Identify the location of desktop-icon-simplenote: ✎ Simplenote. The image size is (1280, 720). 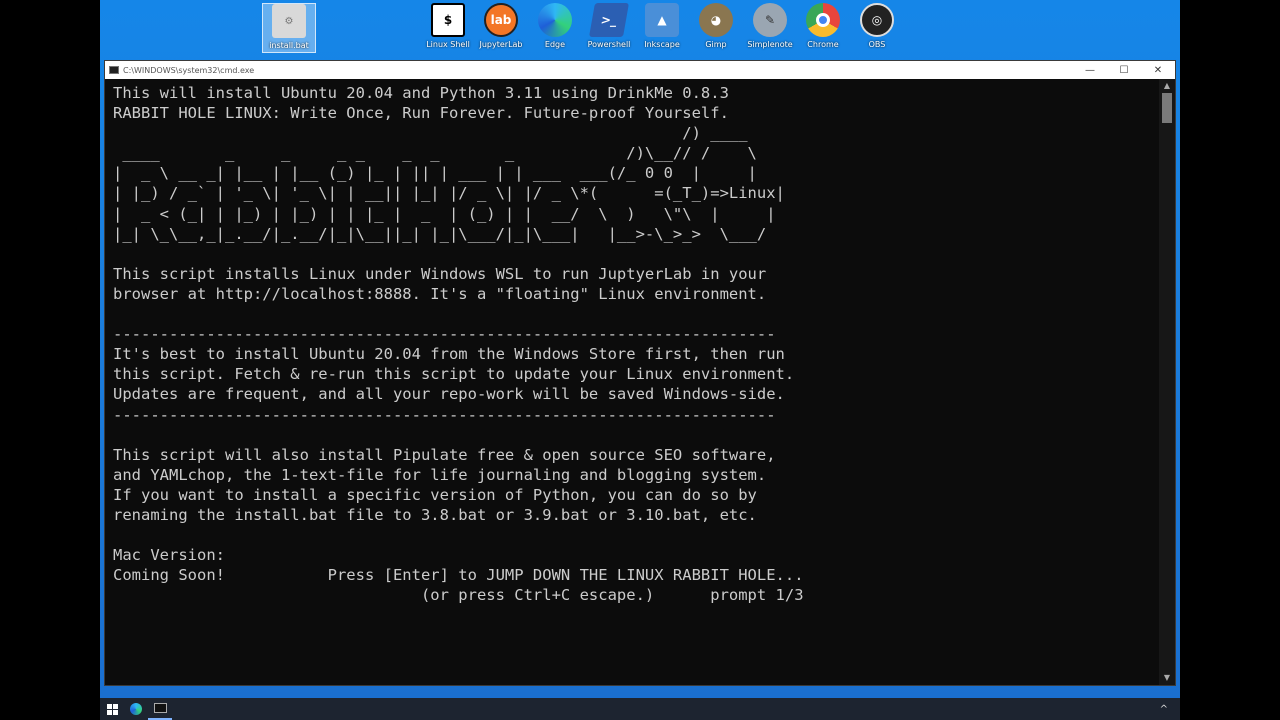
(770, 28).